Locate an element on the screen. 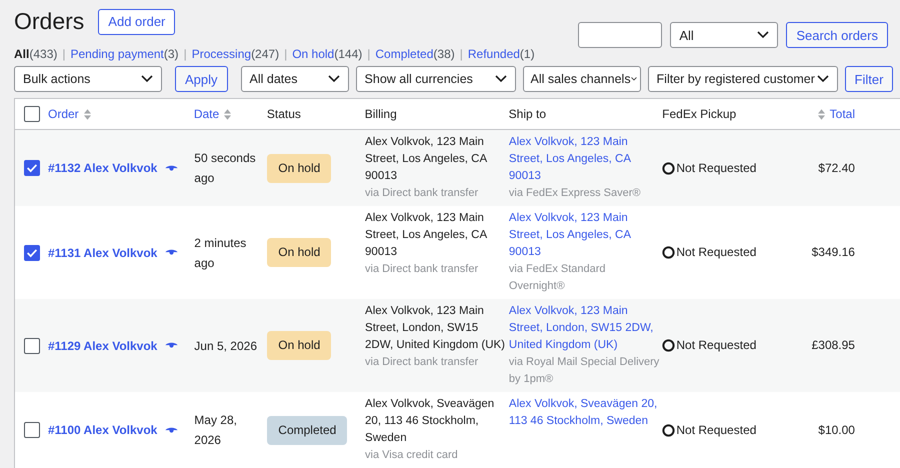 This screenshot has height=468, width=900. order-date: May 28, 2026 is located at coordinates (216, 430).